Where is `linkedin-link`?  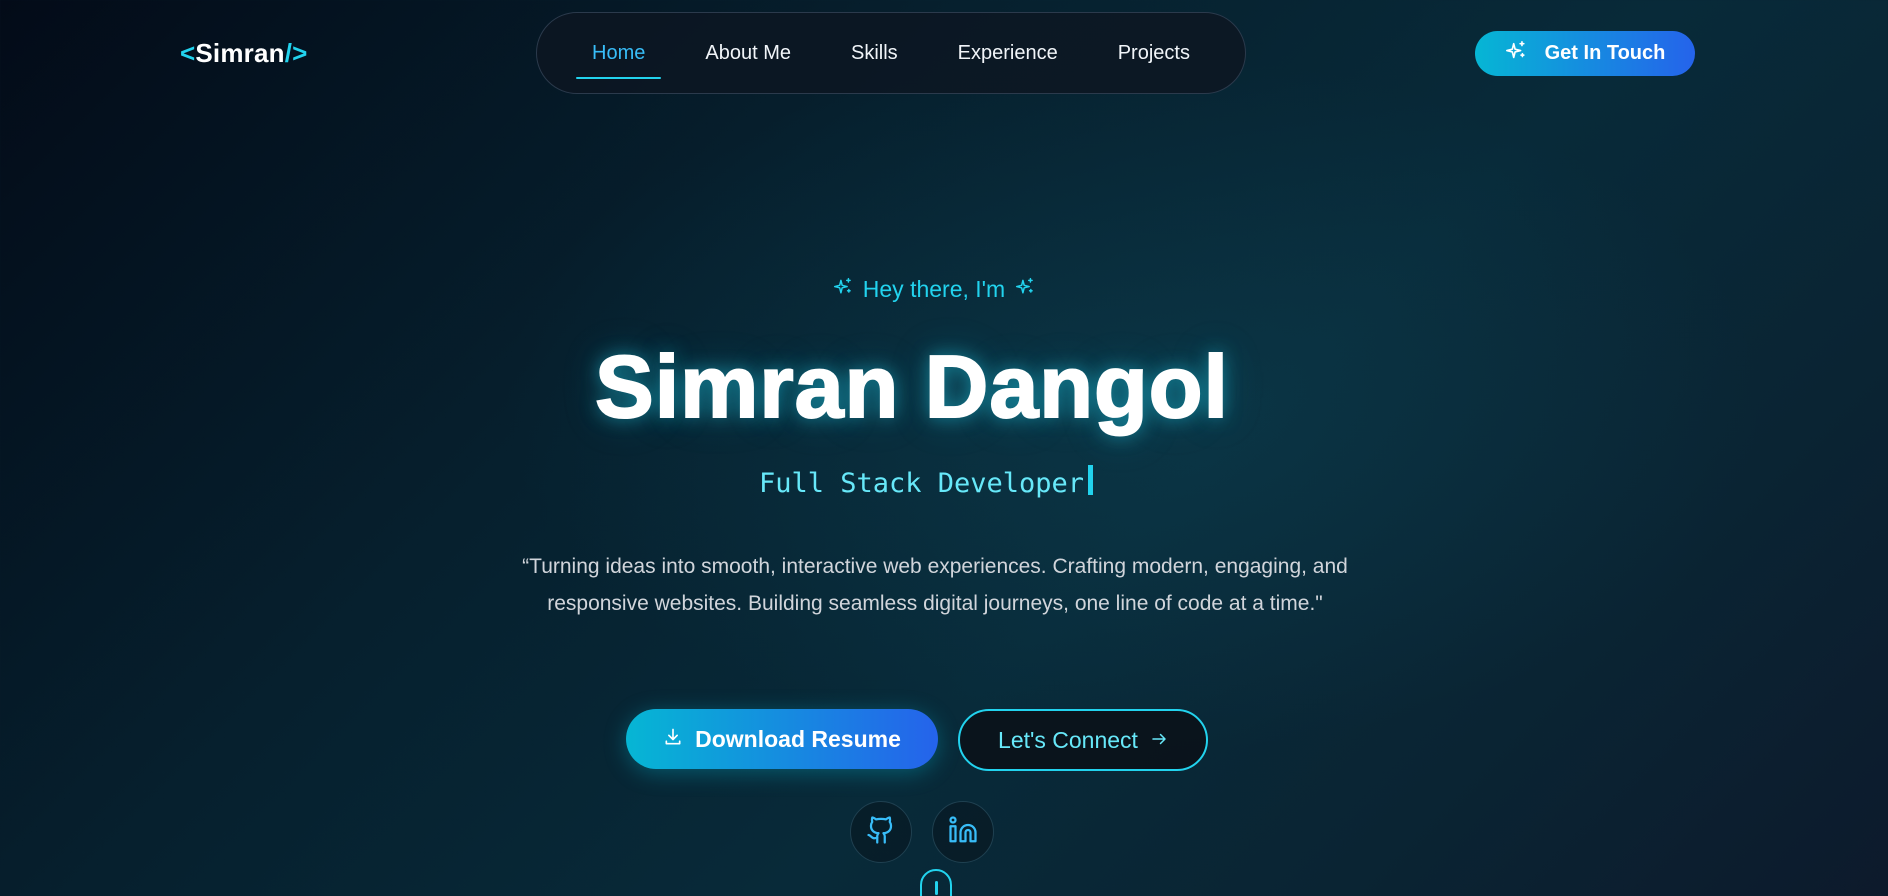 linkedin-link is located at coordinates (962, 832).